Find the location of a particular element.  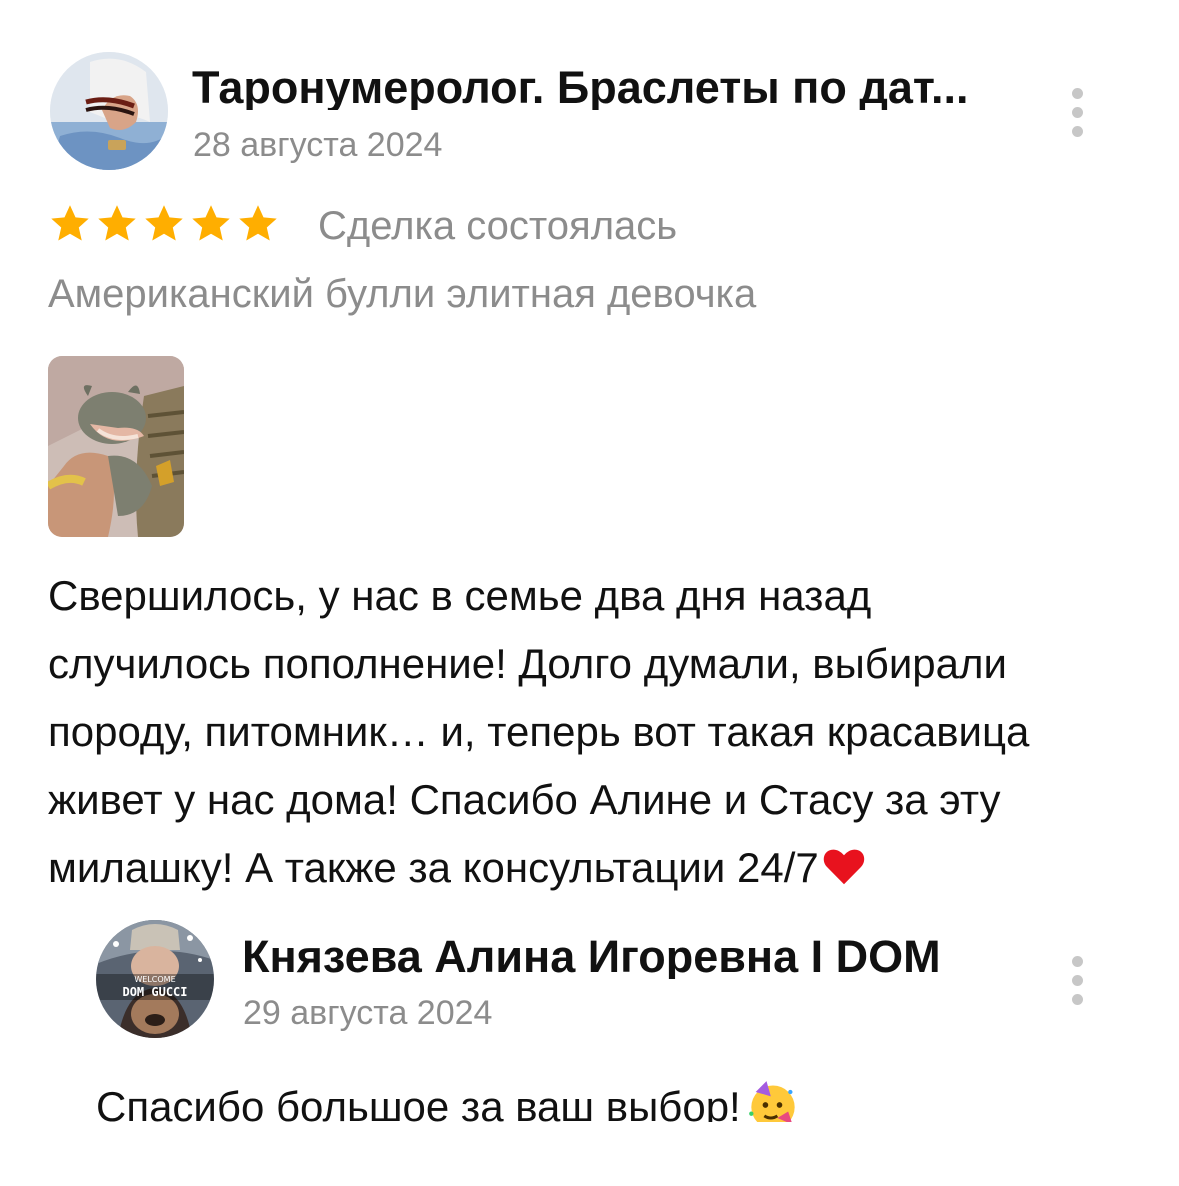

partying-face-icon is located at coordinates (771, 1101).